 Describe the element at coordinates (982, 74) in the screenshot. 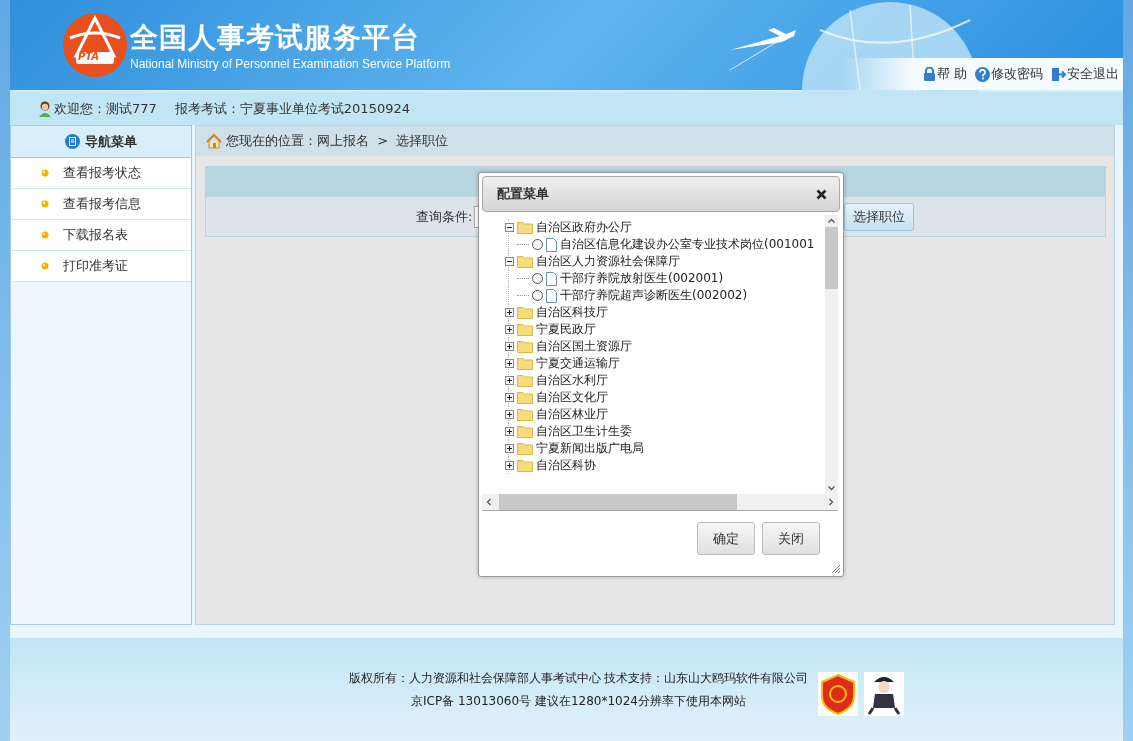

I see `help-icon` at that location.